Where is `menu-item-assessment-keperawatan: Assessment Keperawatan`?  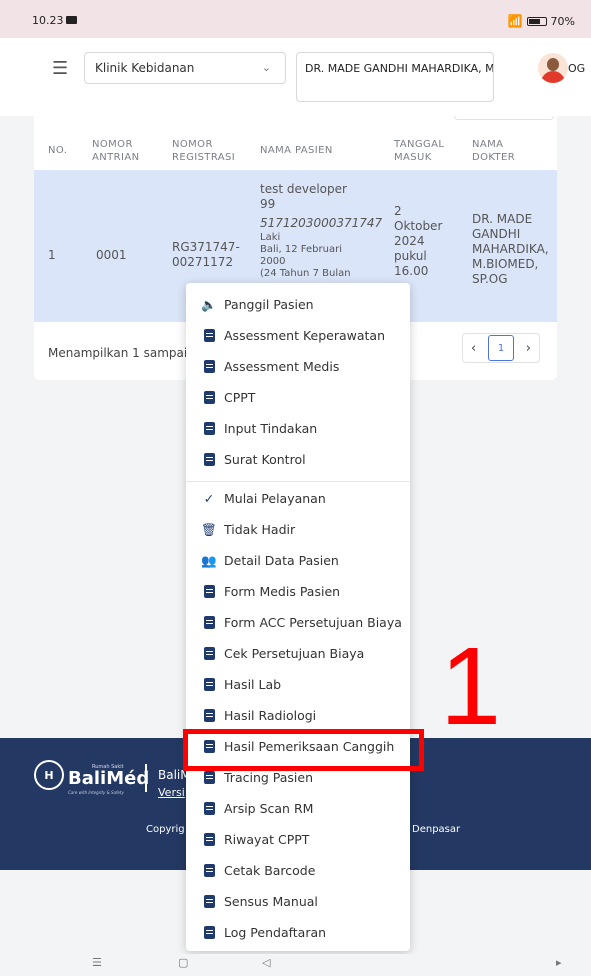
menu-item-assessment-keperawatan: Assessment Keperawatan is located at coordinates (298, 335).